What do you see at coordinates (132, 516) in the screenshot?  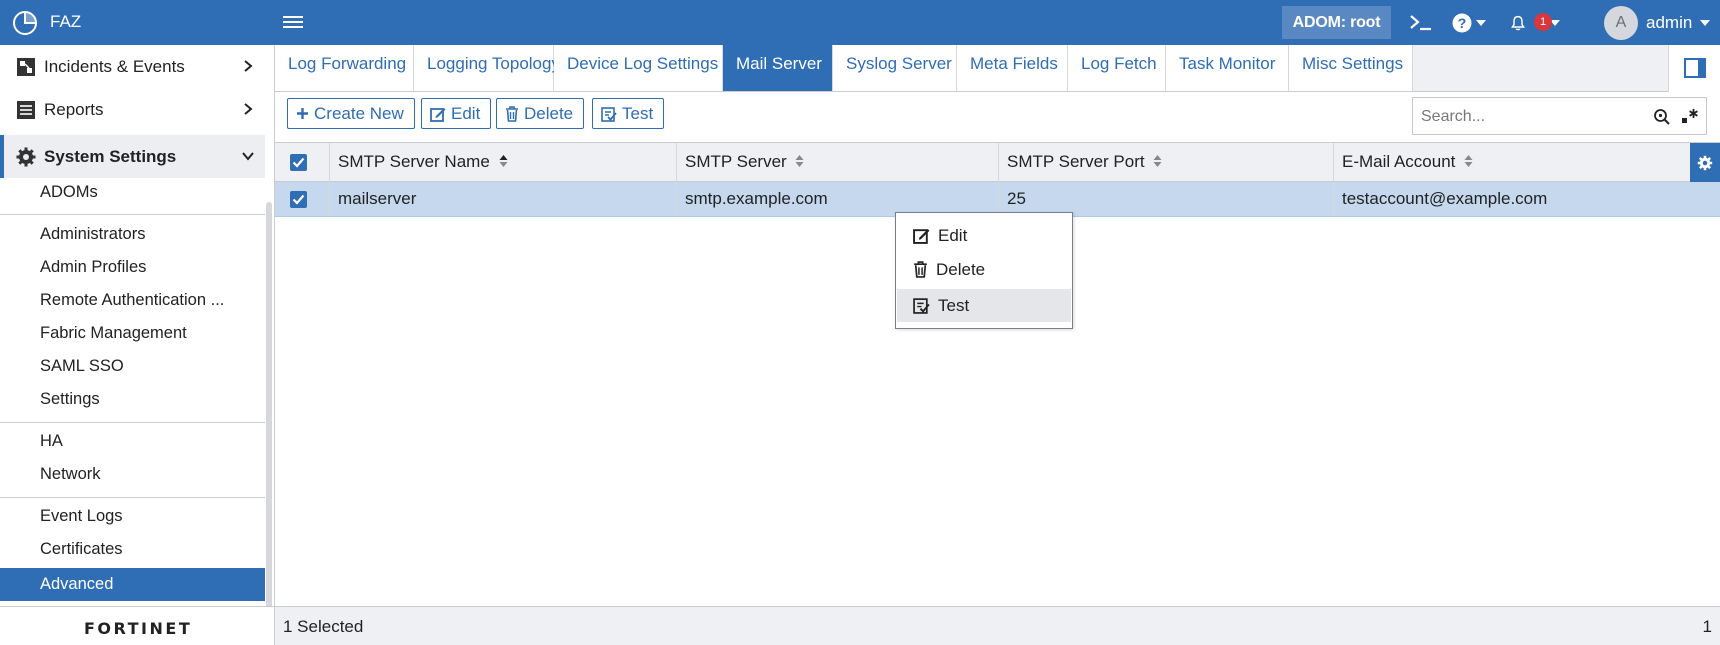 I see `sidebar-item-event-logs: Event Logs` at bounding box center [132, 516].